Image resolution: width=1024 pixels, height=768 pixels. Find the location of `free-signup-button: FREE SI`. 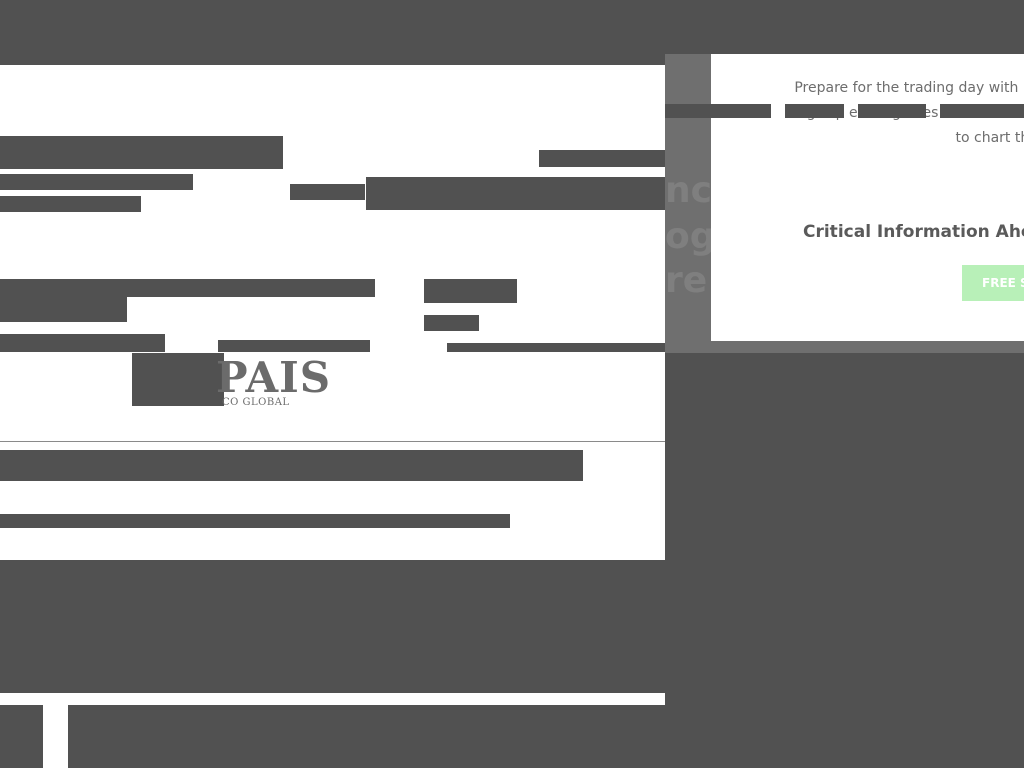

free-signup-button: FREE SI is located at coordinates (993, 283).